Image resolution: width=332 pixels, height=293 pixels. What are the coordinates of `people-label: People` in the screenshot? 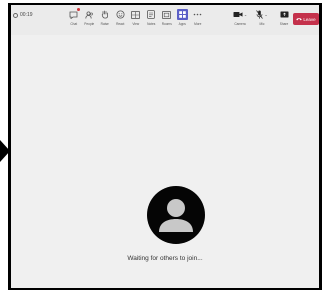 It's located at (89, 24).